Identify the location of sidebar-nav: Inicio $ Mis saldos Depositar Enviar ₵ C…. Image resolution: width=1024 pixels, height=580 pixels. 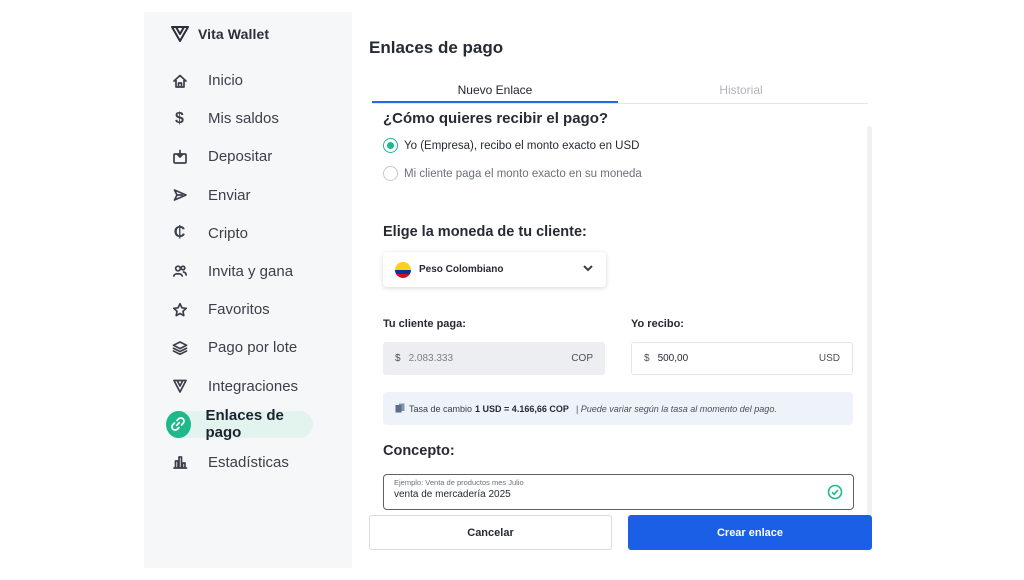
(256, 277).